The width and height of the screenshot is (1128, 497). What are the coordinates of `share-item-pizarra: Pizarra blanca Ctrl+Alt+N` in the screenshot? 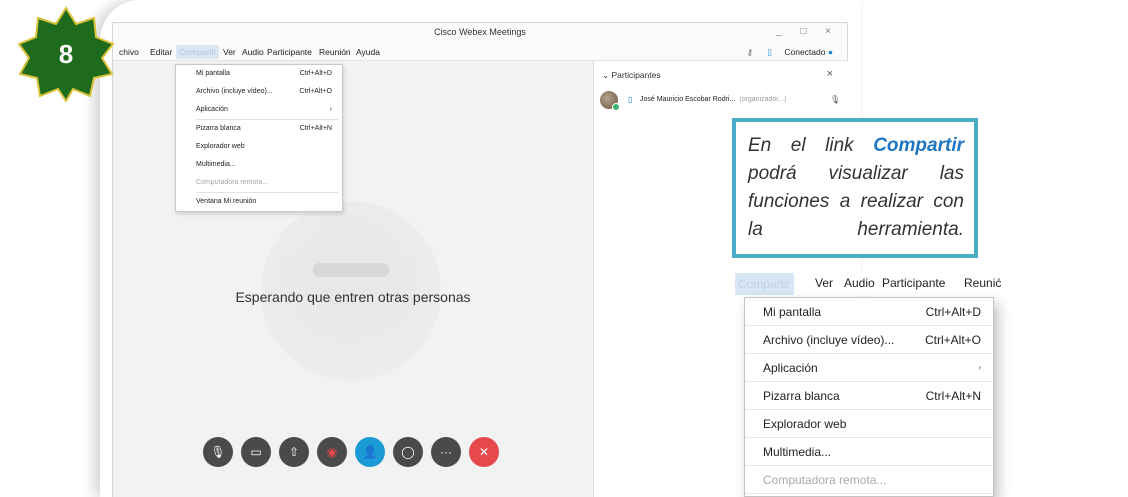 It's located at (259, 129).